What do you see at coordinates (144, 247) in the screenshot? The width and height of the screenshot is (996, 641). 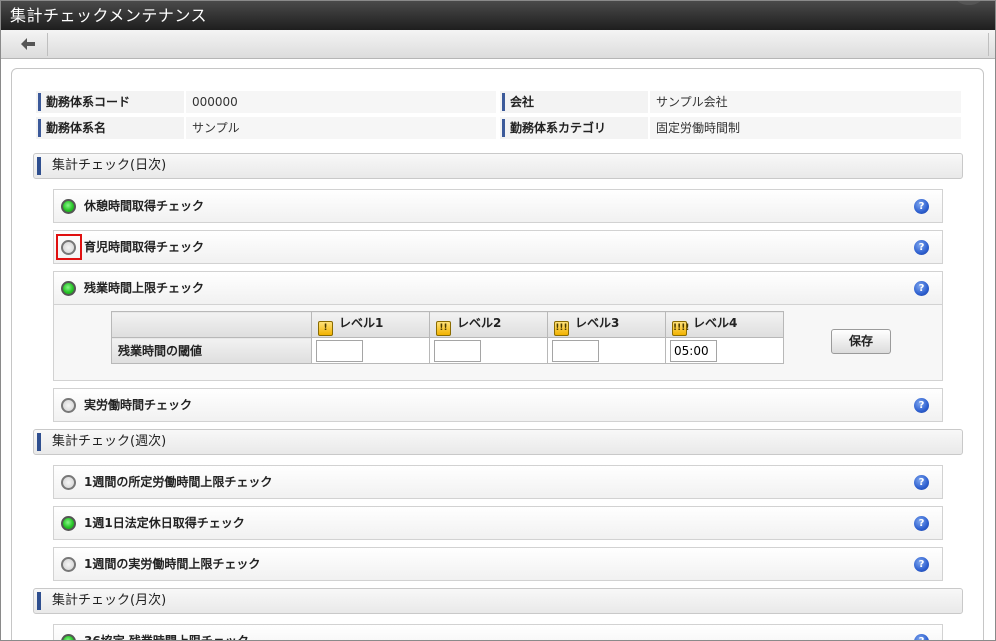 I see `check-label: 育児時間取得チェック` at bounding box center [144, 247].